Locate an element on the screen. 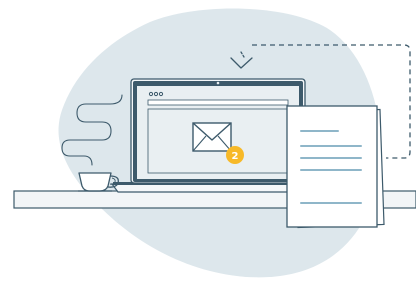 The width and height of the screenshot is (416, 293). document-icon is located at coordinates (332, 166).